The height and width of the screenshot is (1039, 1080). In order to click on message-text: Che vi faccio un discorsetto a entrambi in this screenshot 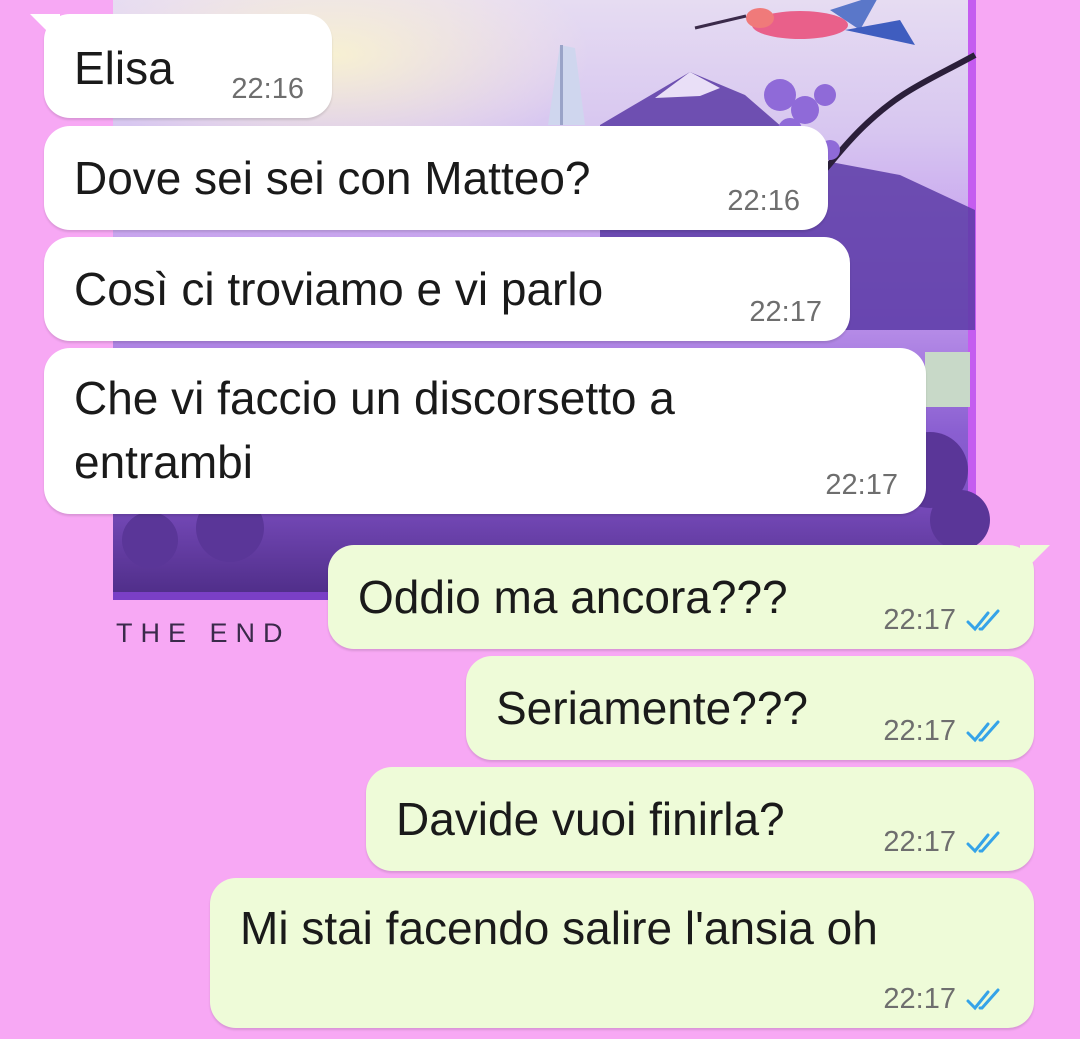, I will do `click(374, 430)`.